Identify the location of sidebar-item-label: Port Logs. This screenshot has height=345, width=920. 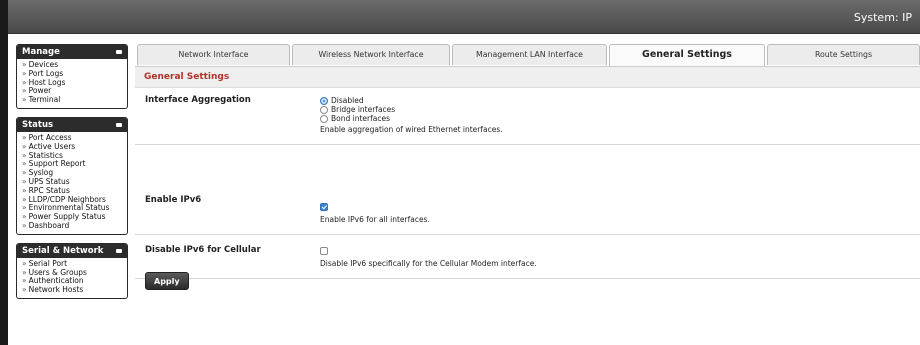
(46, 73).